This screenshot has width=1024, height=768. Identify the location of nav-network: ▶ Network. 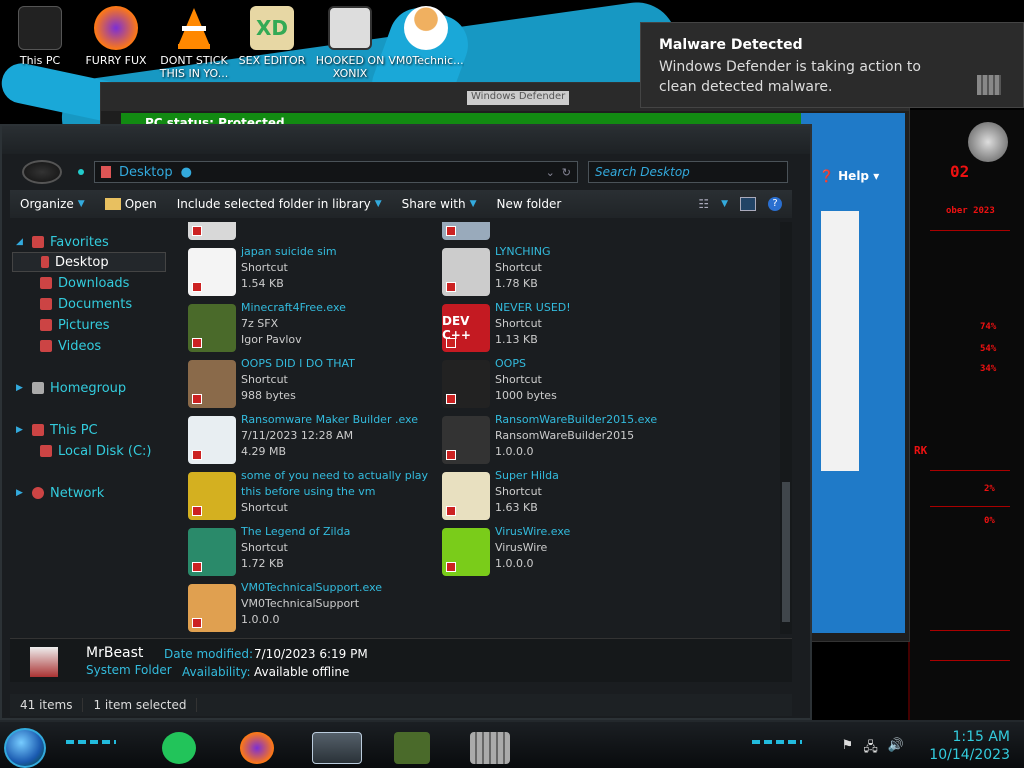
(60, 493).